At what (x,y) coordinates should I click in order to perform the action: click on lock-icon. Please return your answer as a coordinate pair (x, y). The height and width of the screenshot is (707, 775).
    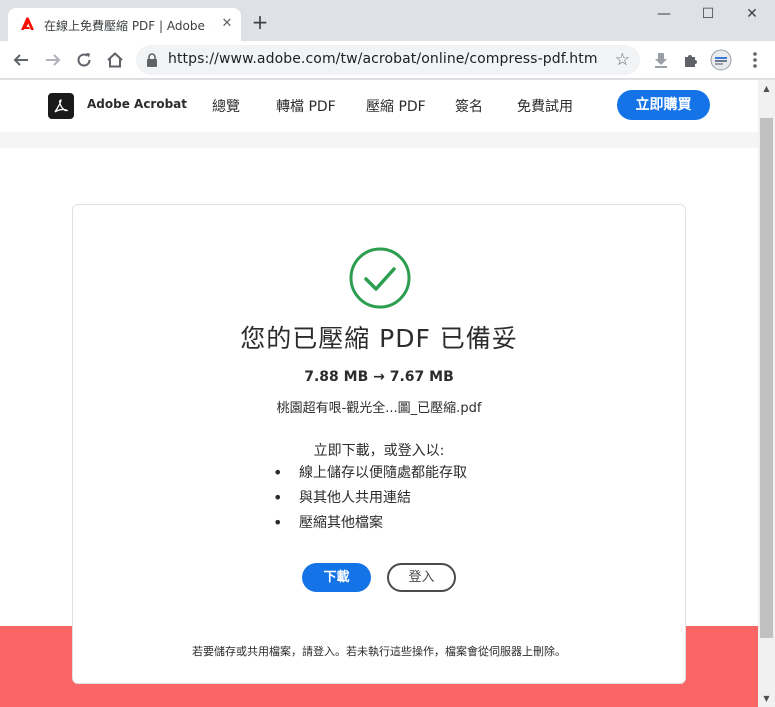
    Looking at the image, I should click on (152, 60).